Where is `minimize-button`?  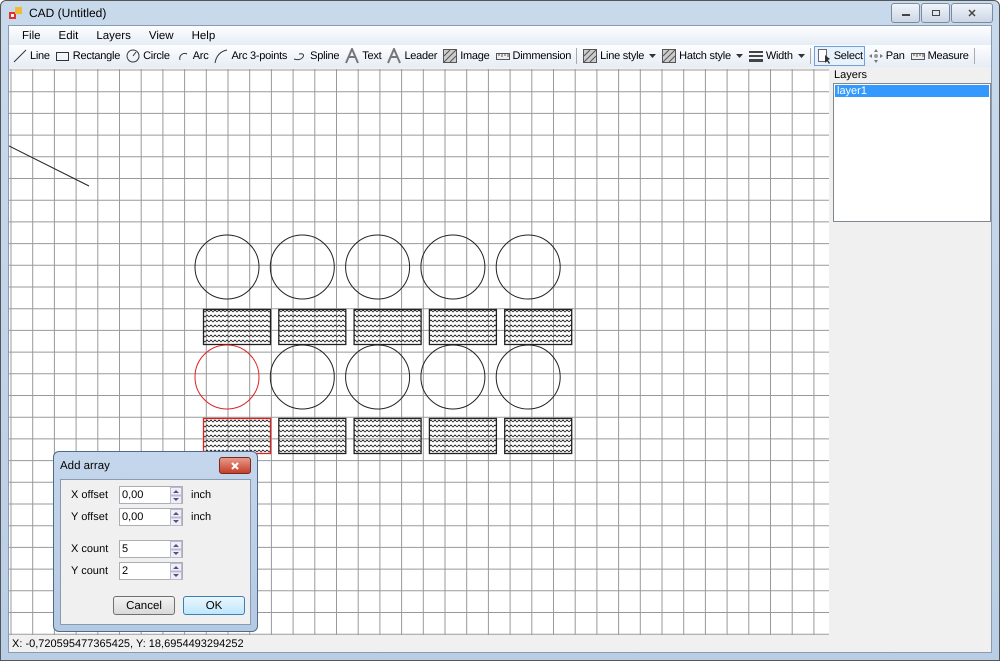
minimize-button is located at coordinates (905, 13).